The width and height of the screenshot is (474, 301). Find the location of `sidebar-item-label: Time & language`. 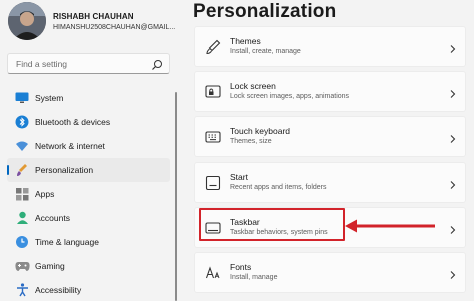

sidebar-item-label: Time & language is located at coordinates (67, 242).